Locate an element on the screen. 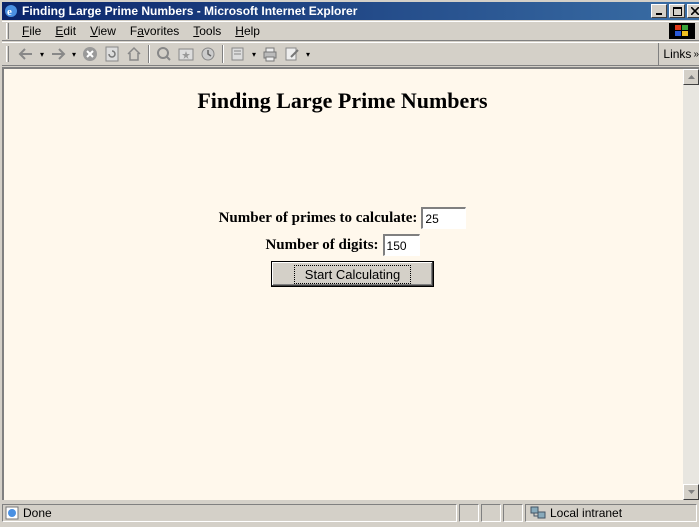 This screenshot has height=527, width=699. print-icon is located at coordinates (270, 54).